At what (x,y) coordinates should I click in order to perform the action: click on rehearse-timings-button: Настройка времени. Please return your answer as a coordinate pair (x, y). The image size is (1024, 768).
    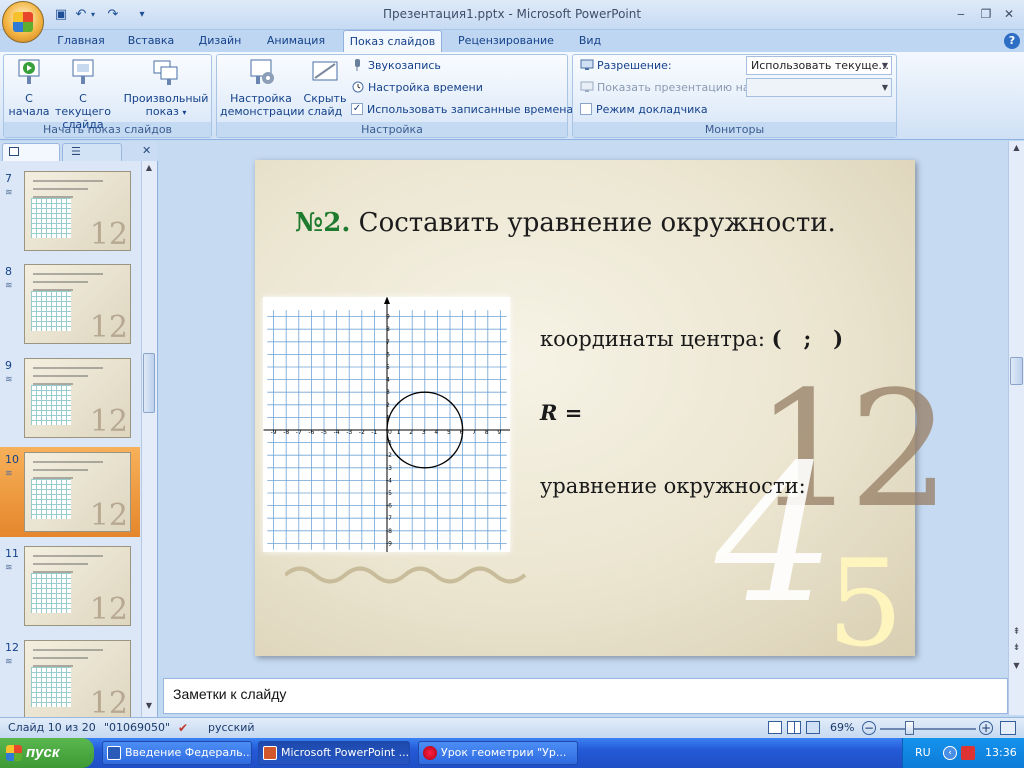
    Looking at the image, I should click on (417, 88).